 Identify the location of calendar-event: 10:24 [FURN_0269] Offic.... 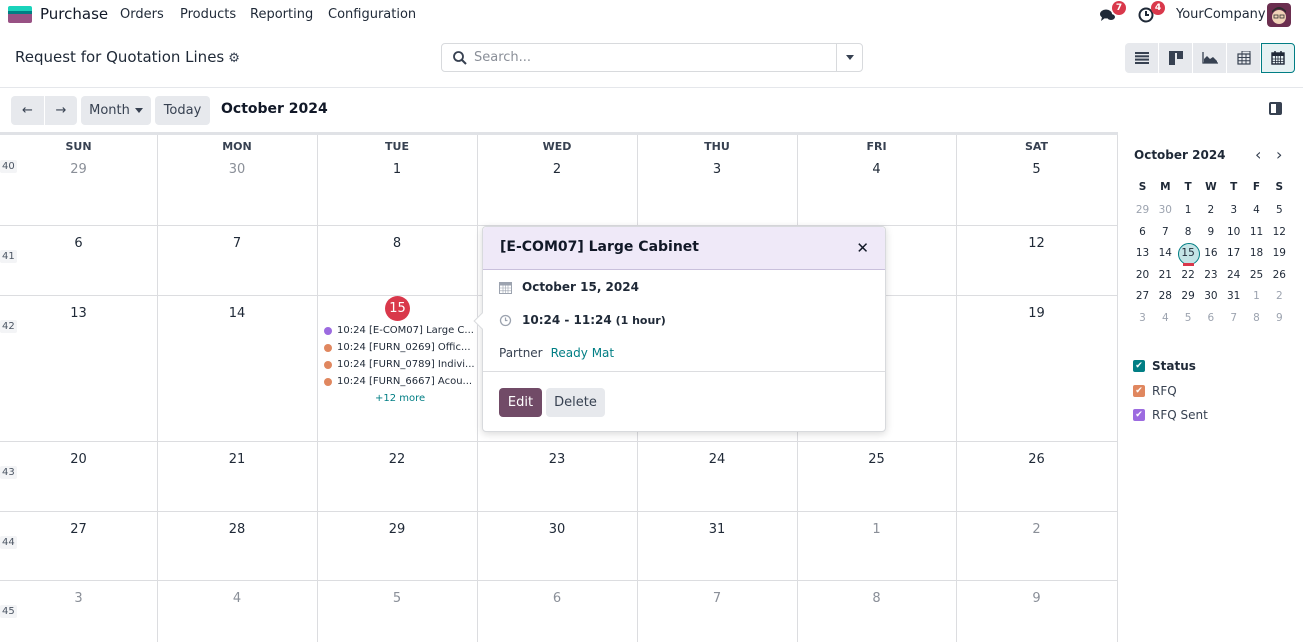
(397, 347).